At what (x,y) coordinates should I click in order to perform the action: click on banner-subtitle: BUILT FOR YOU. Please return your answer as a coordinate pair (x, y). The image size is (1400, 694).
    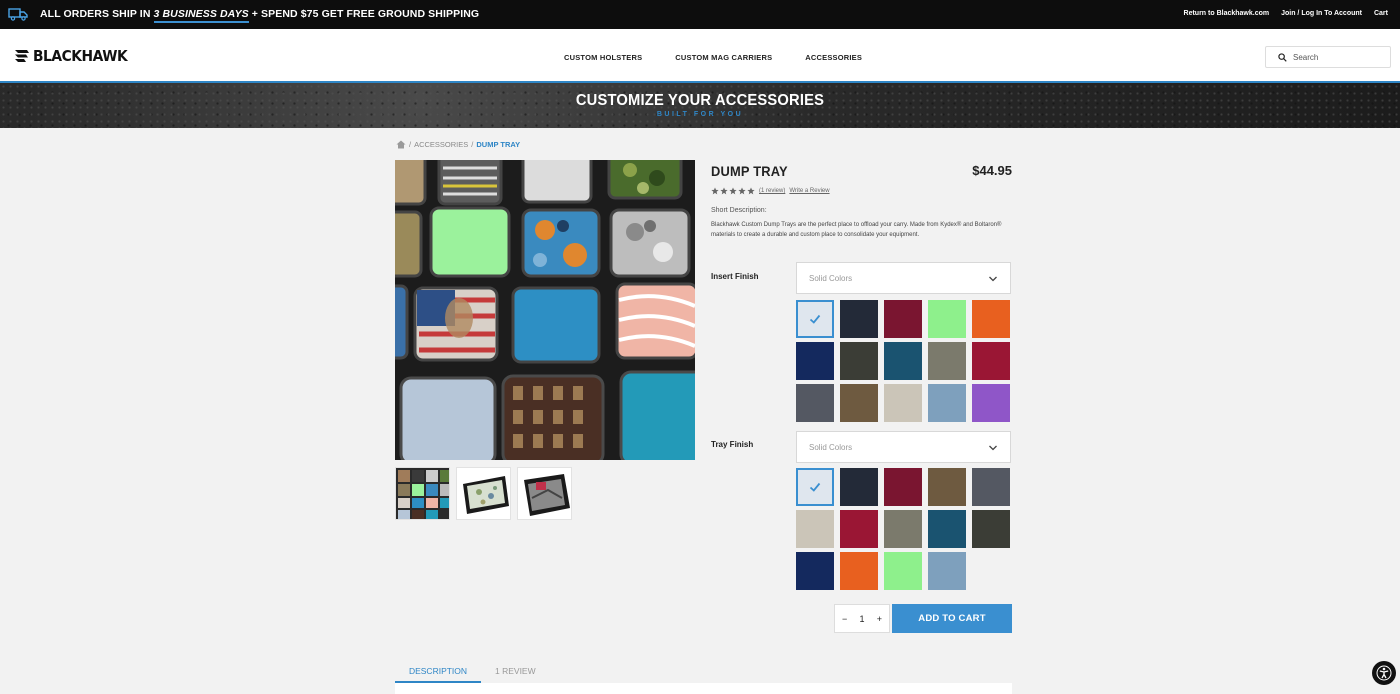
    Looking at the image, I should click on (700, 114).